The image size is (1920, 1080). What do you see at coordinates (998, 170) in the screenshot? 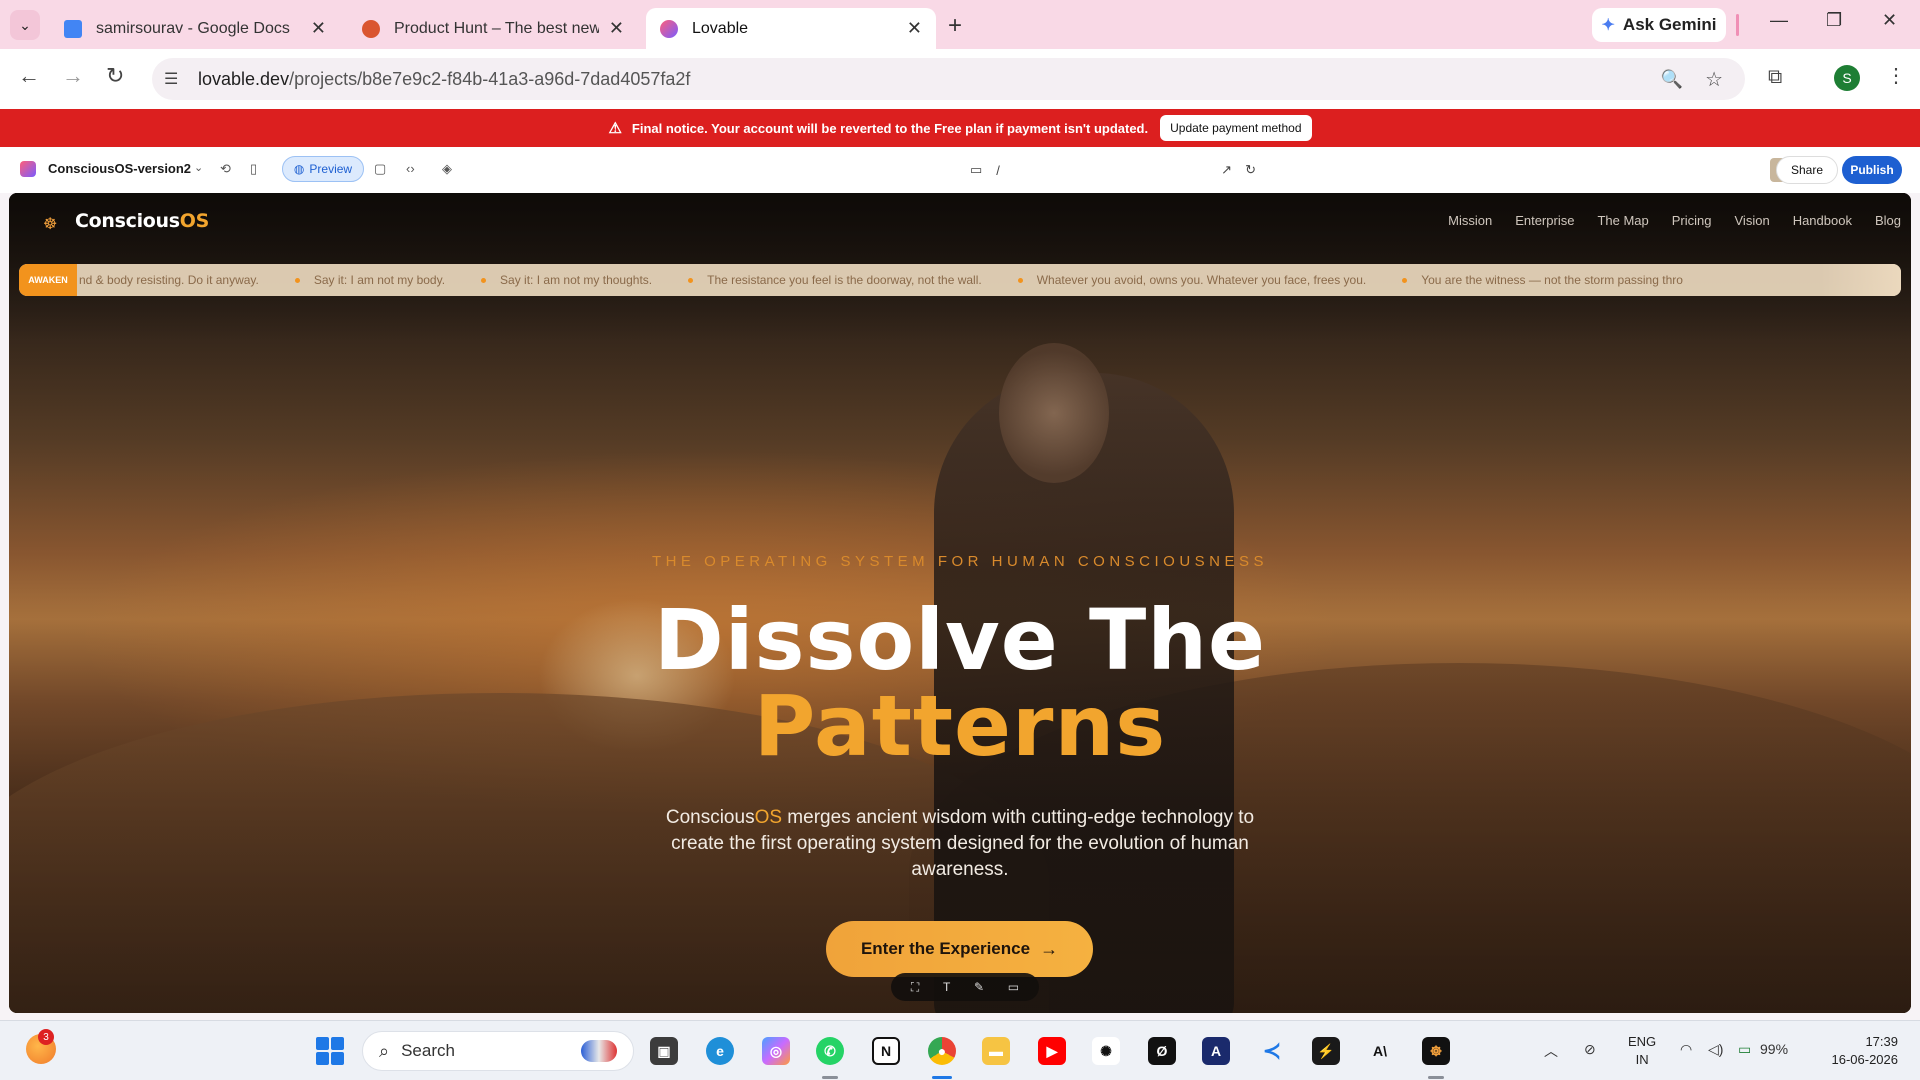
I see `route-path: /` at bounding box center [998, 170].